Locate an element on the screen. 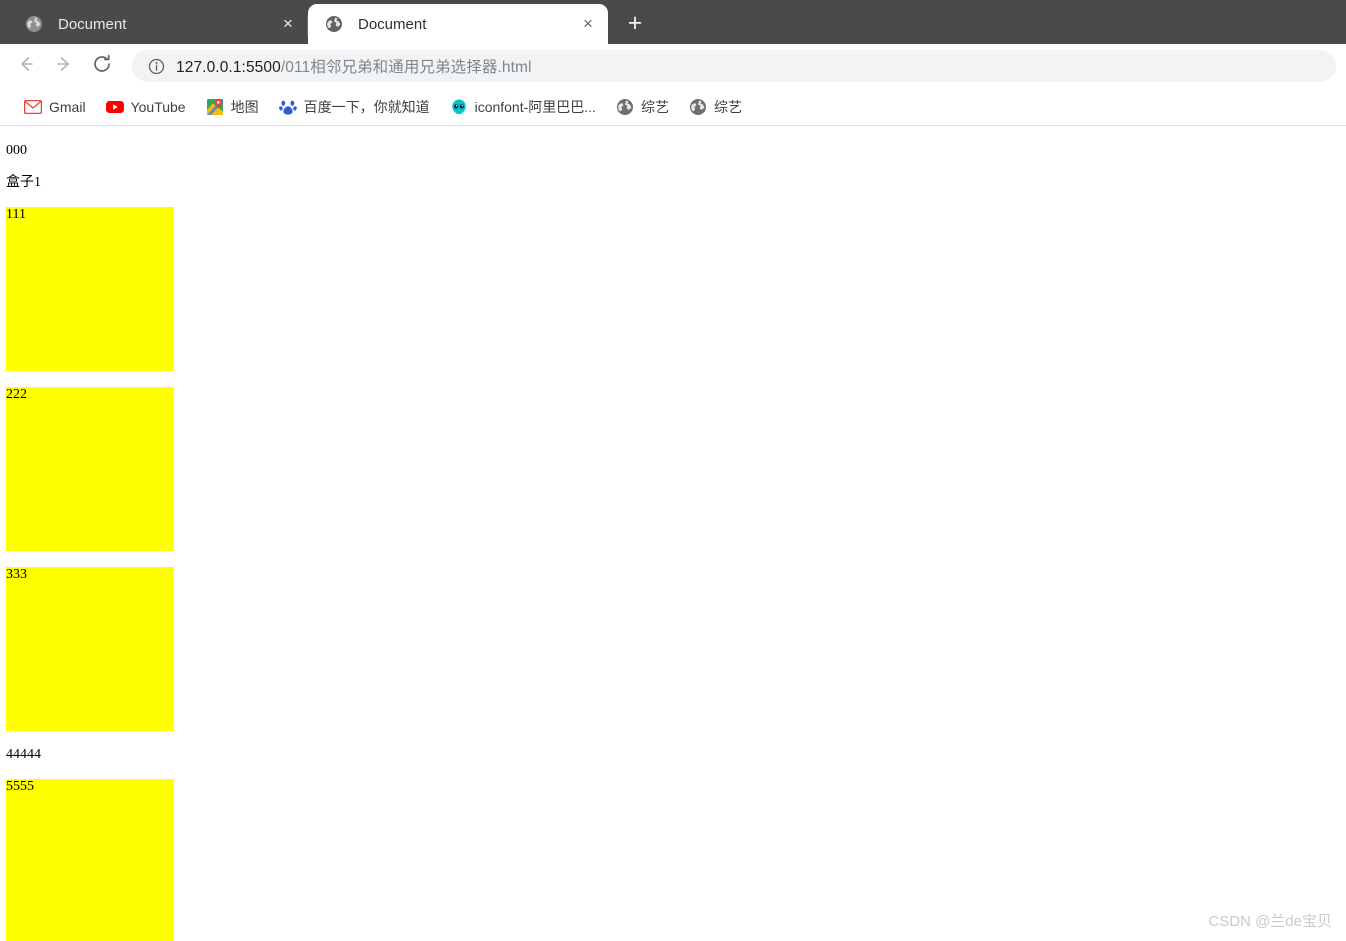 The width and height of the screenshot is (1346, 941). paragraph-000: 000 is located at coordinates (16, 150).